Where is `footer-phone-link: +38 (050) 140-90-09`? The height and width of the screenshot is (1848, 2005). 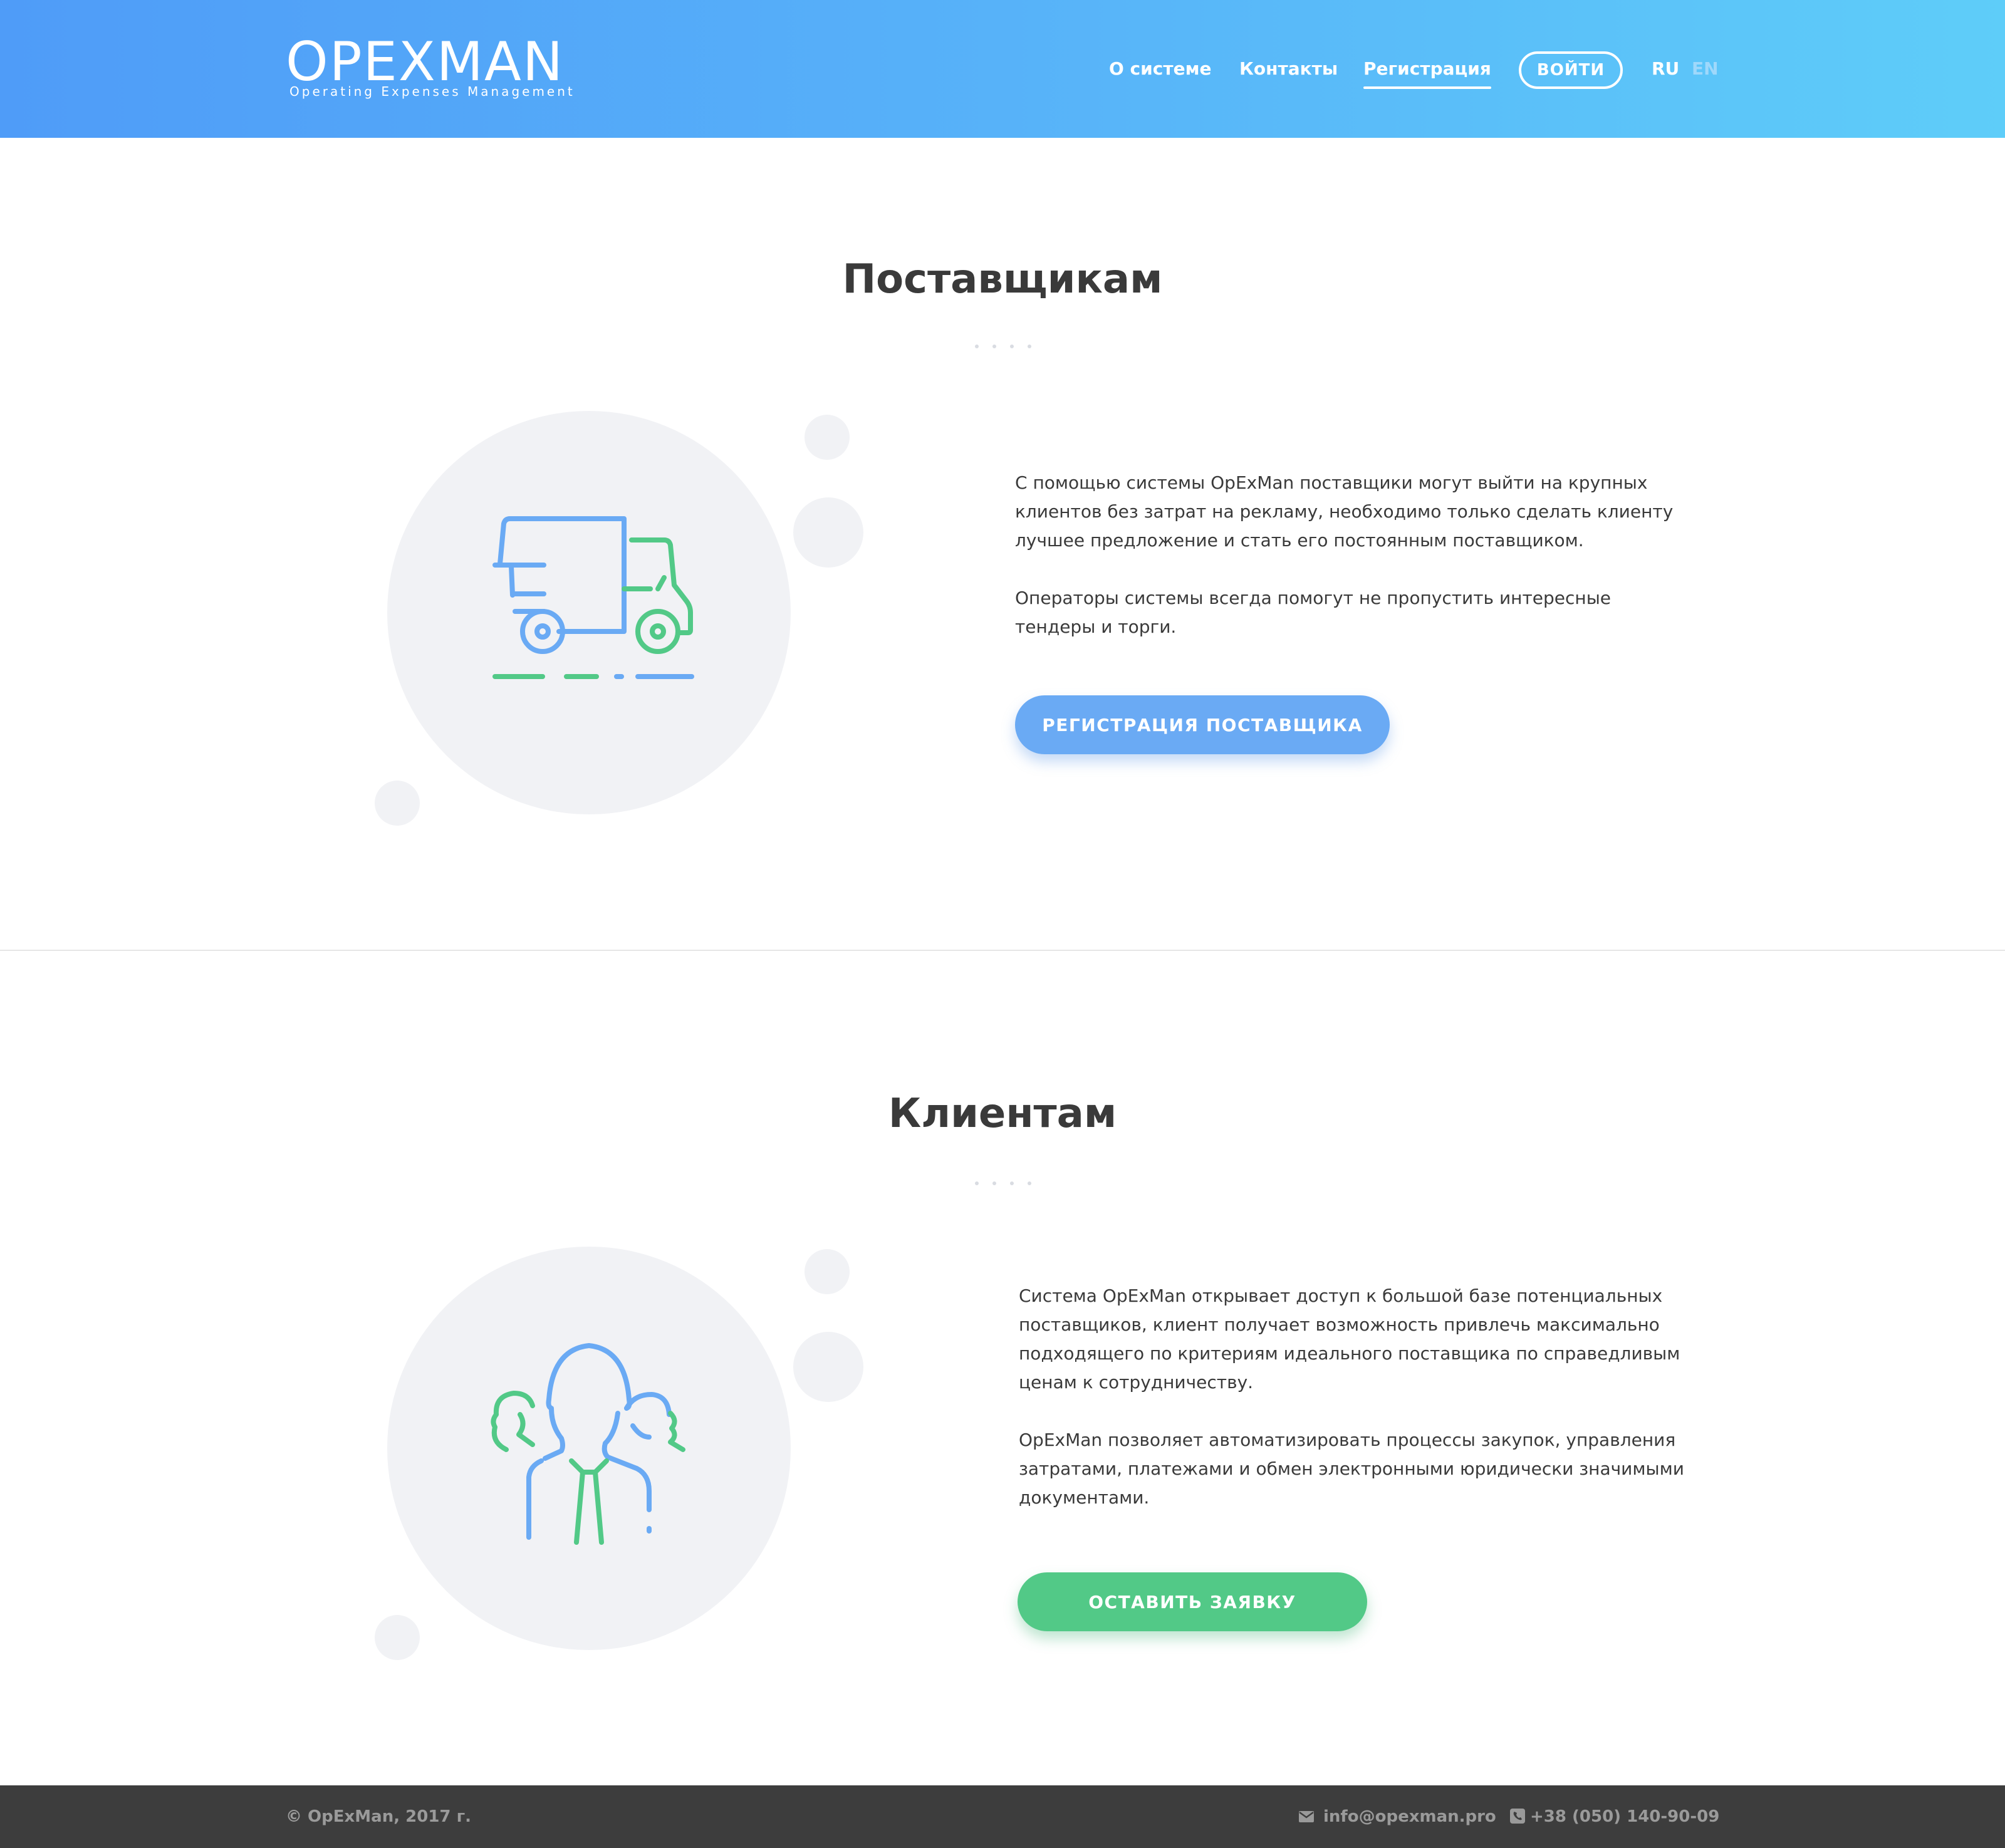
footer-phone-link: +38 (050) 140-90-09 is located at coordinates (1625, 1816).